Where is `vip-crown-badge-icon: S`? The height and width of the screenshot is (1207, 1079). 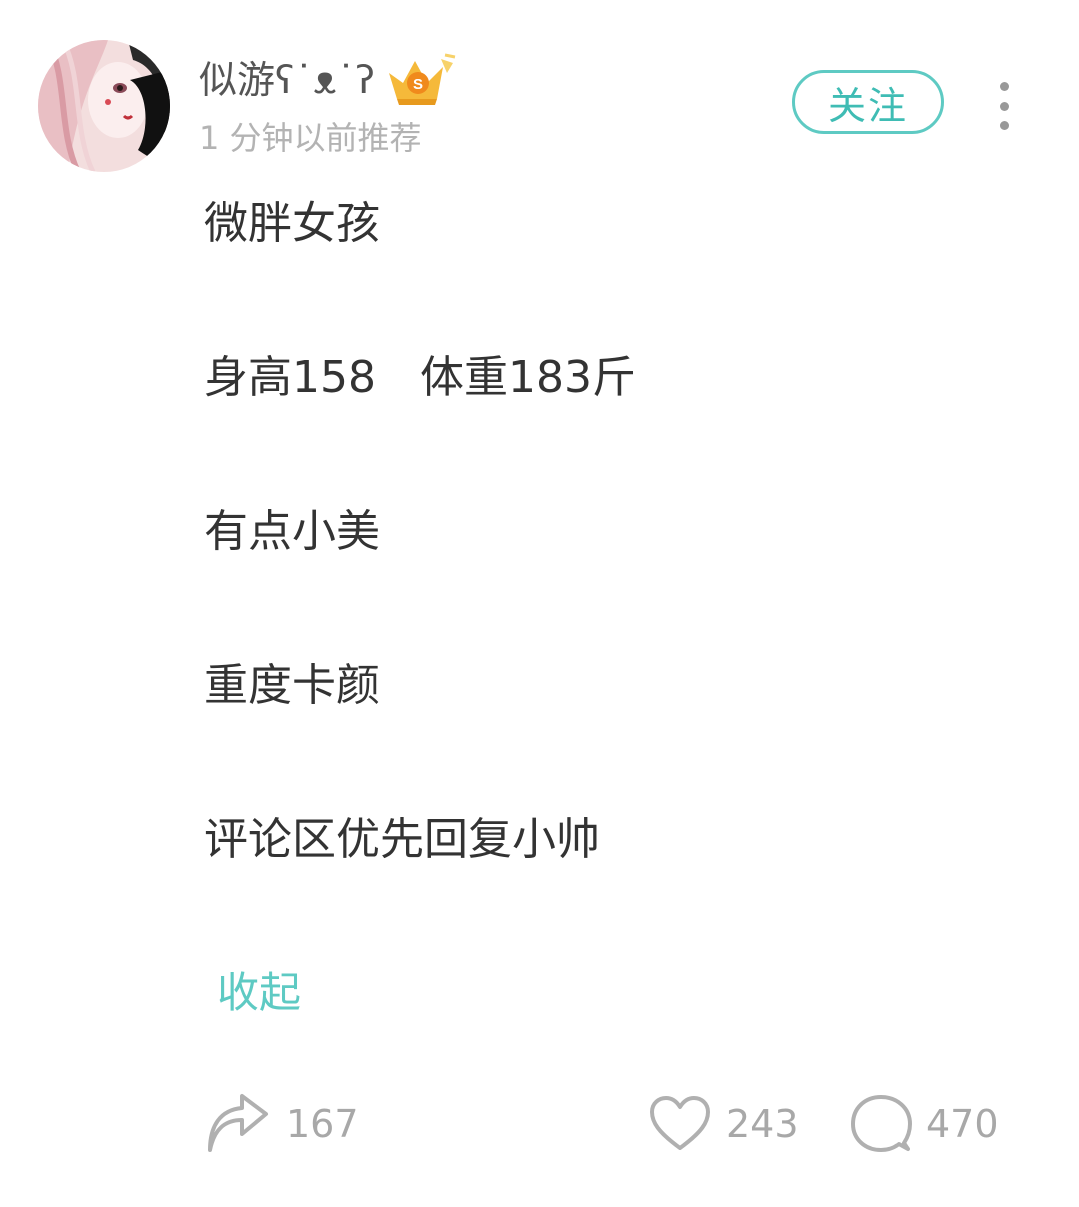
vip-crown-badge-icon: S is located at coordinates (422, 79).